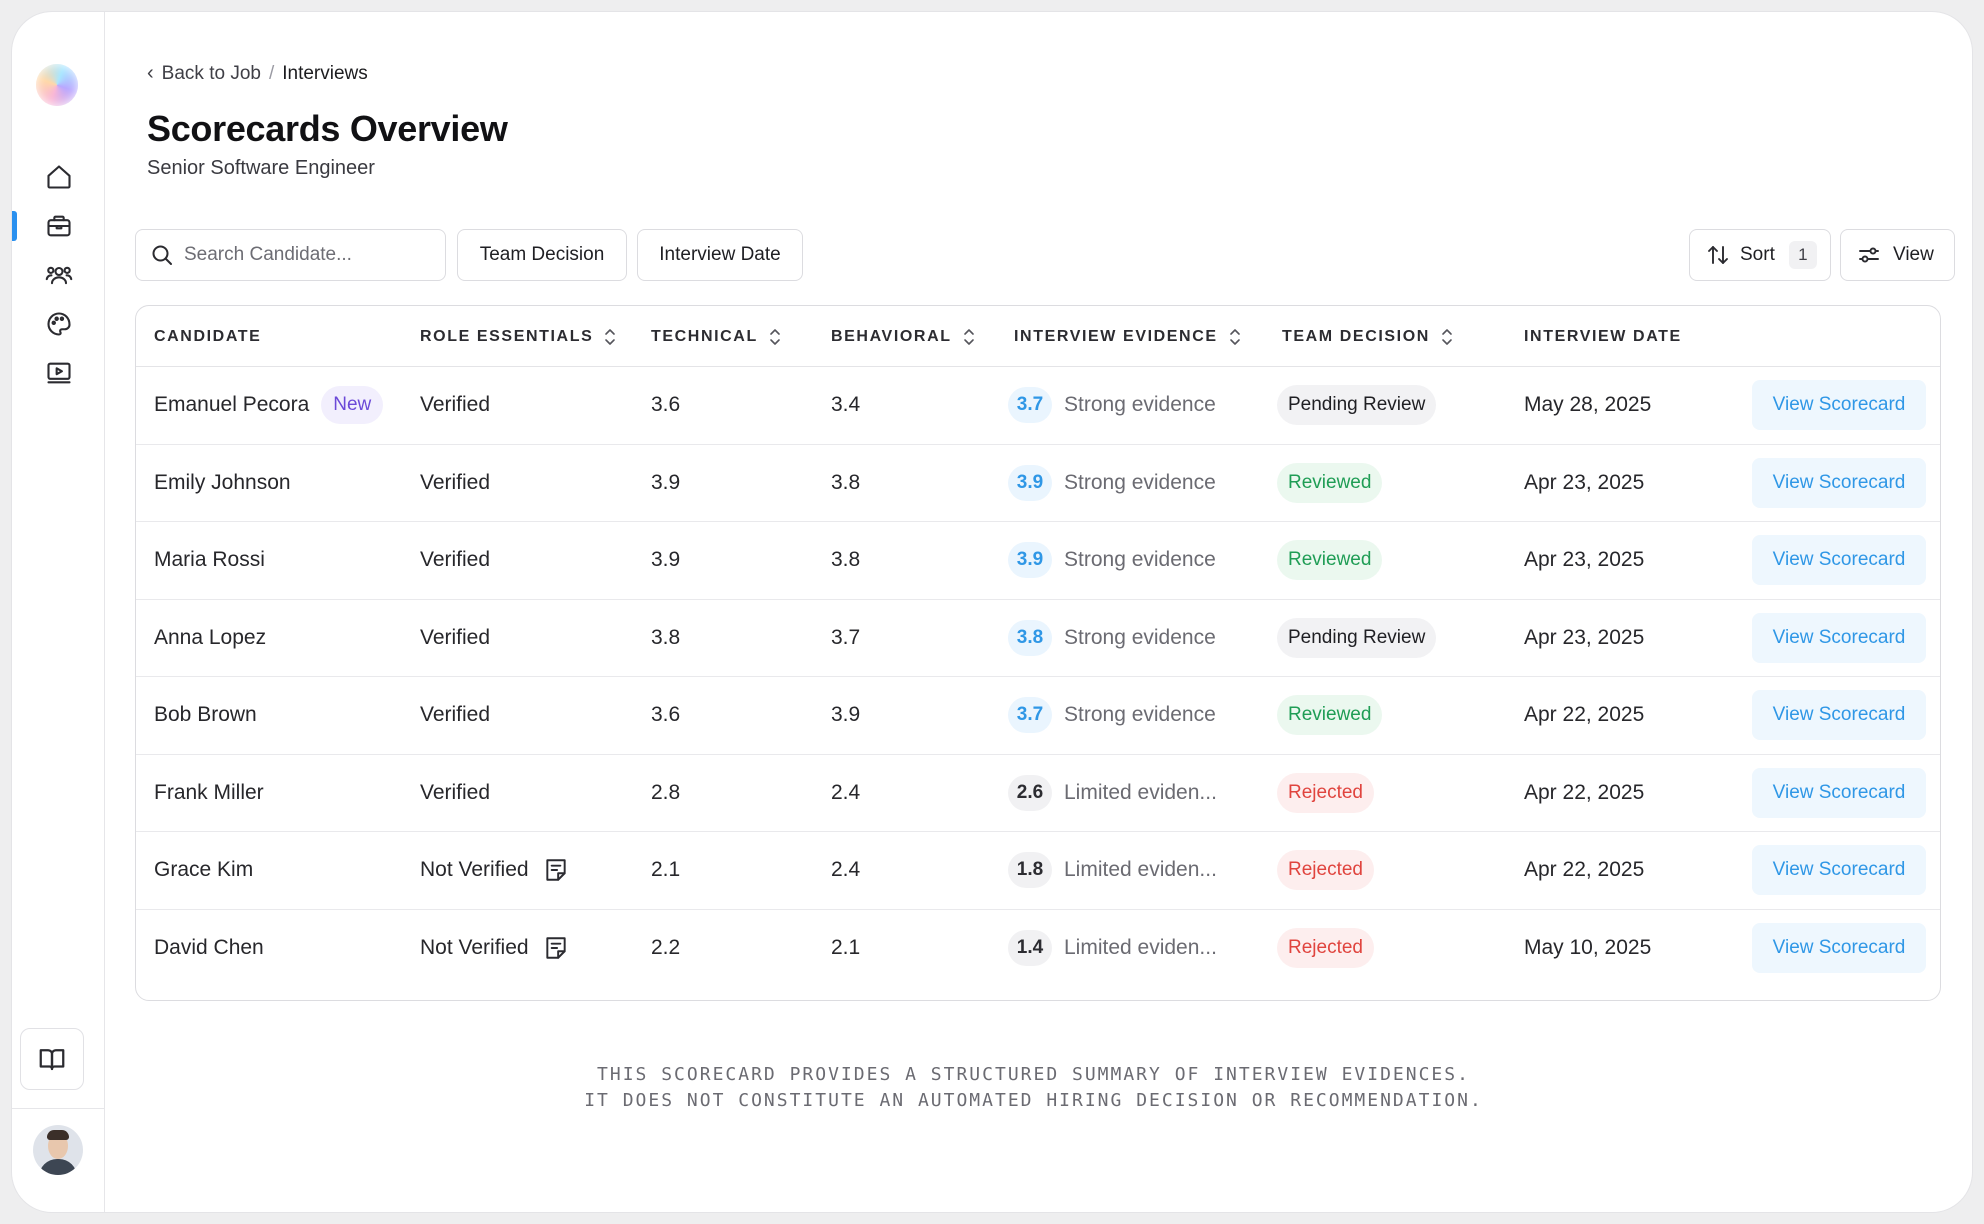  I want to click on header-role-essentials: Role Essentials, so click(518, 336).